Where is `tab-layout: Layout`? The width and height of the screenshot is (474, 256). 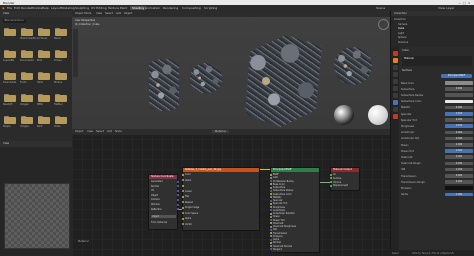
tab-layout: Layout is located at coordinates (56, 8).